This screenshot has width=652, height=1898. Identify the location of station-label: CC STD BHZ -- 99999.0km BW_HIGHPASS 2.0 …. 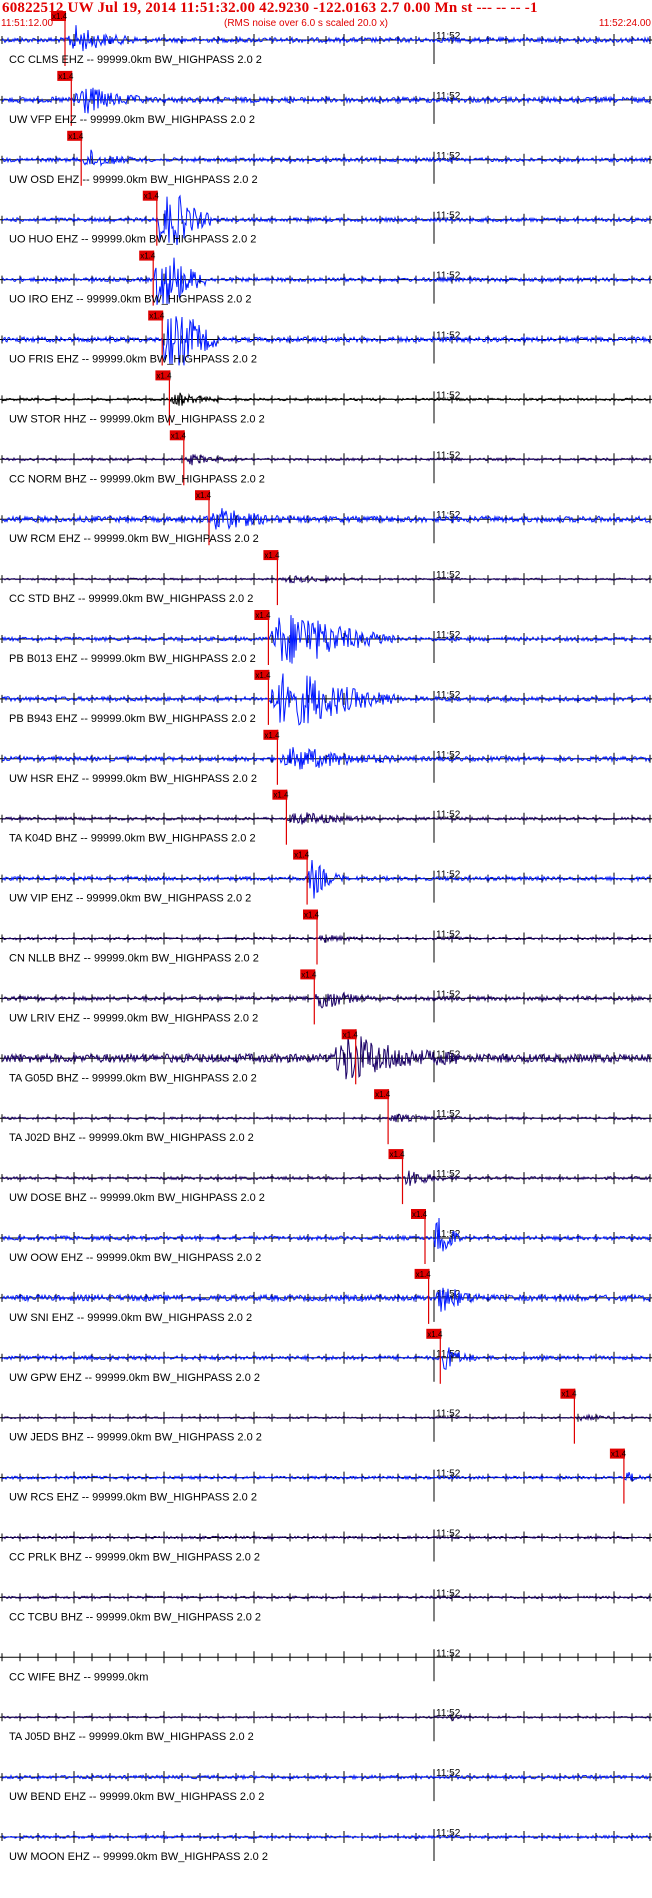
(131, 599).